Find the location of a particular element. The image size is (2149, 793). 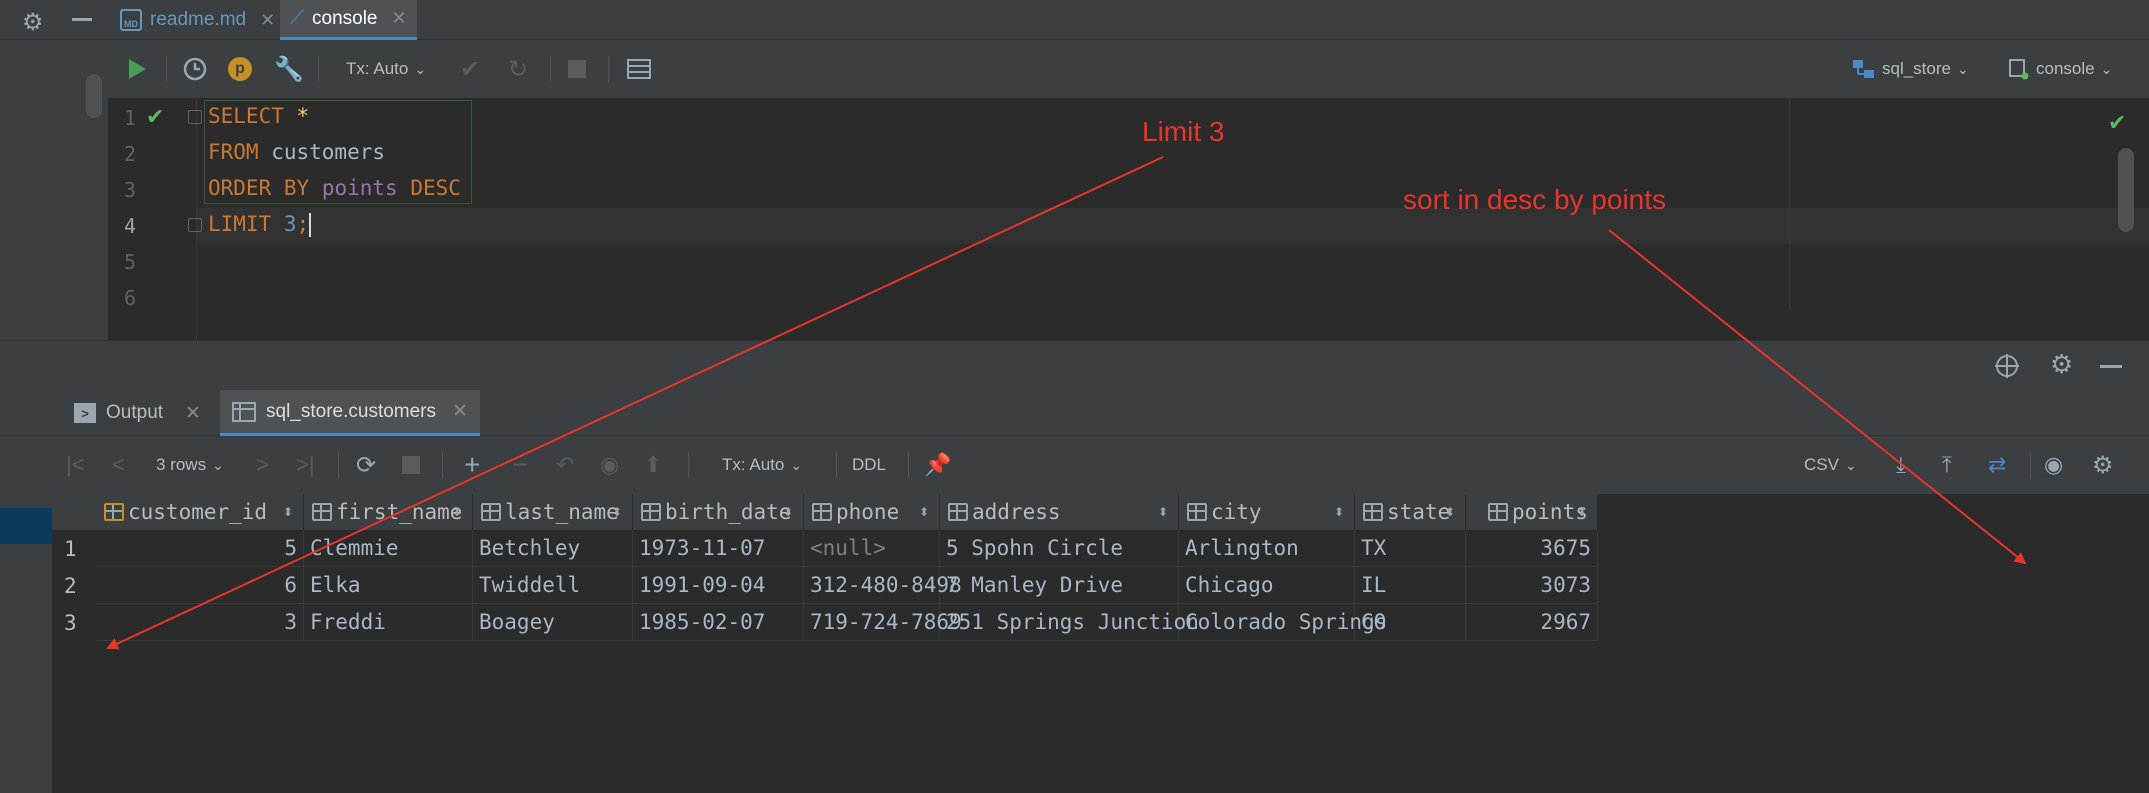

rollback-button: ↻ is located at coordinates (518, 69).